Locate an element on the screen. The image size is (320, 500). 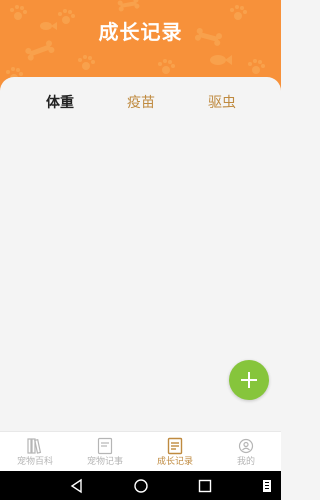
page-title: 成长记录 is located at coordinates (140, 32).